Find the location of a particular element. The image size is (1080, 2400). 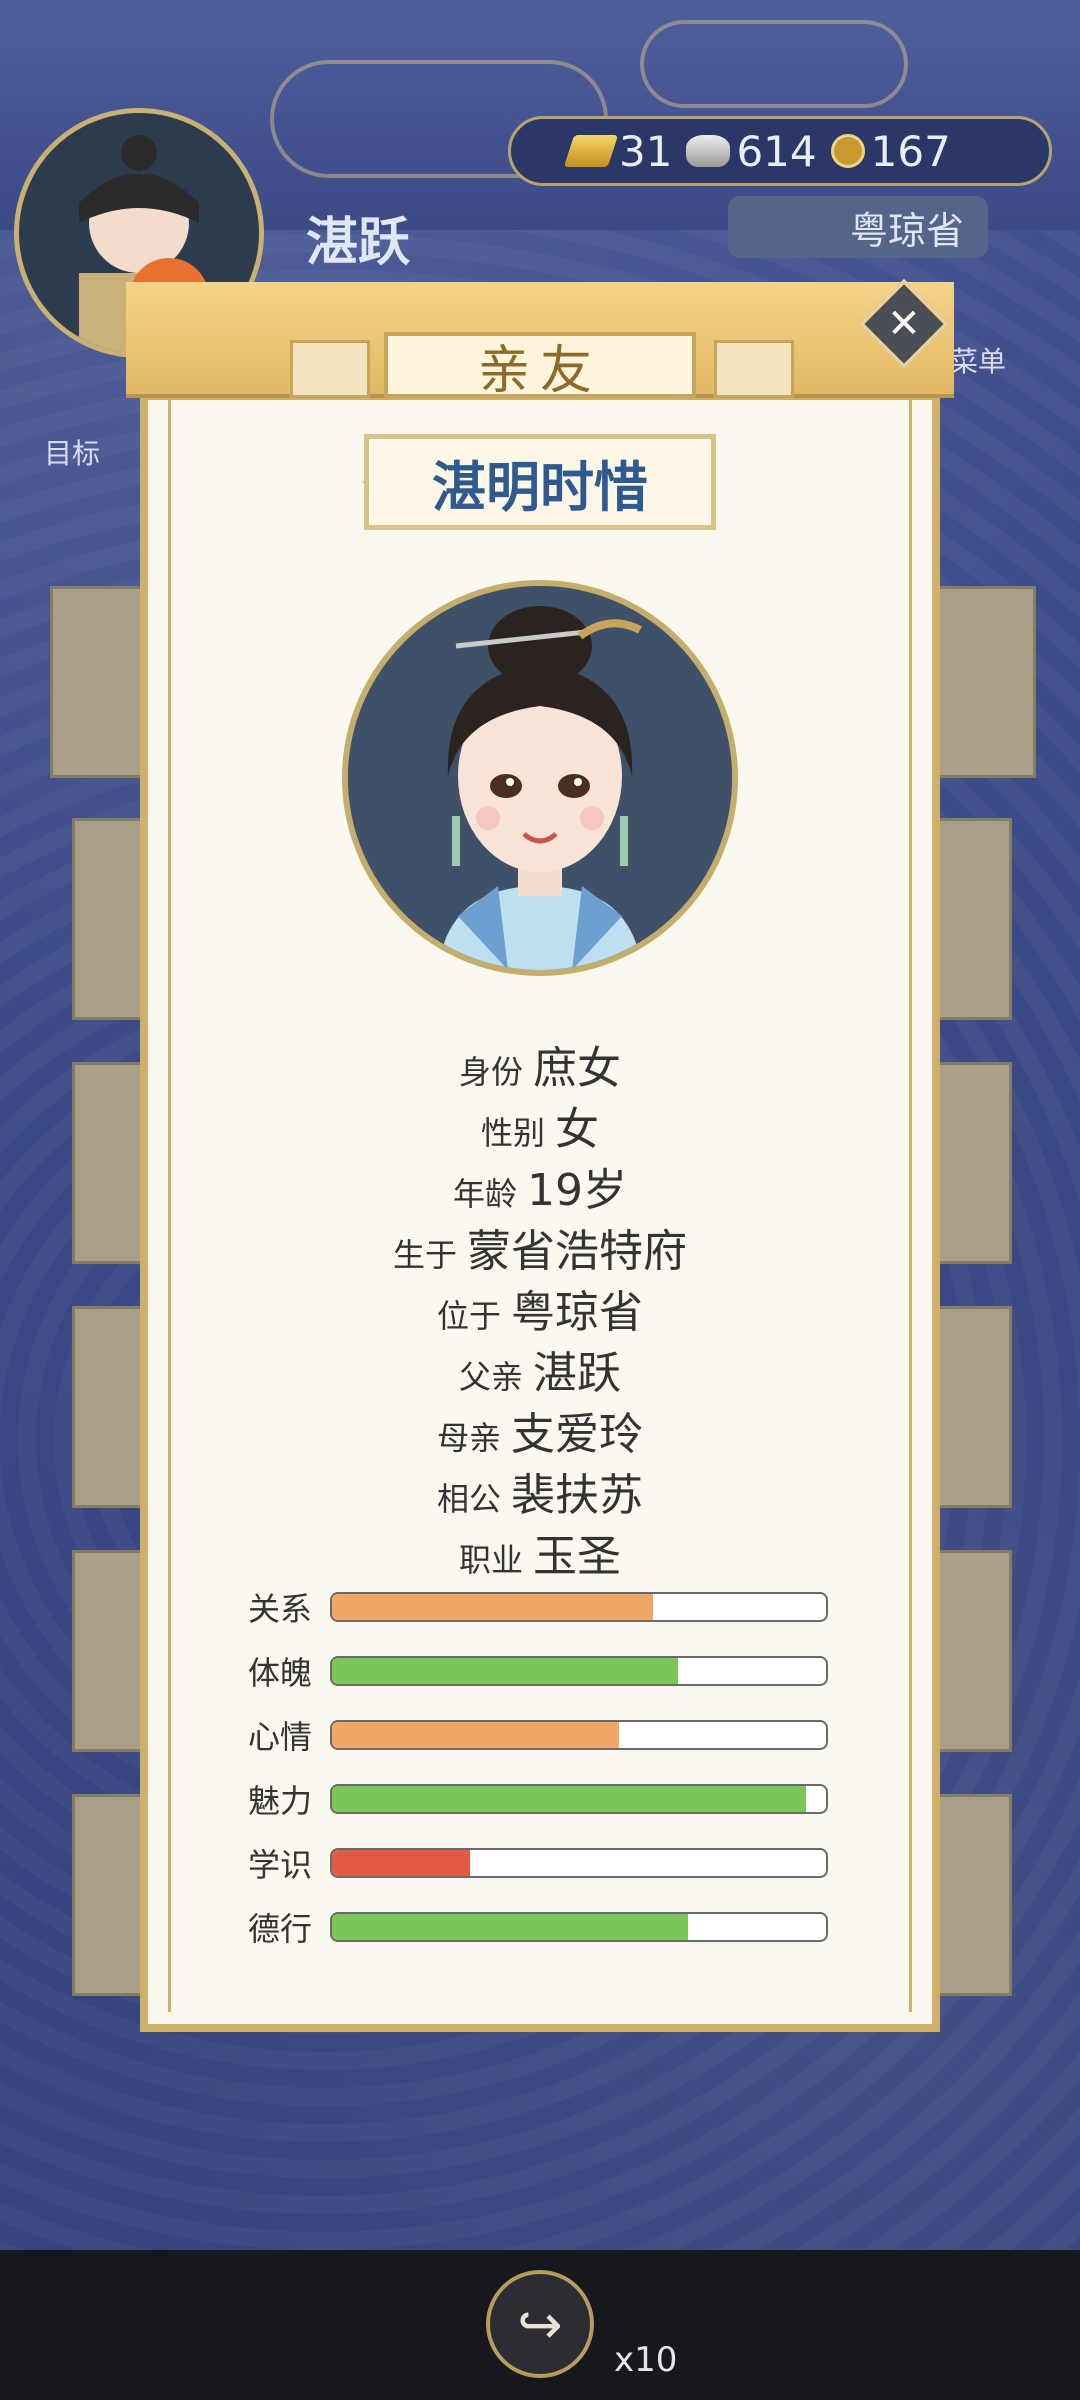

info-row: 生于 蒙省浩特府 is located at coordinates (540, 1247).